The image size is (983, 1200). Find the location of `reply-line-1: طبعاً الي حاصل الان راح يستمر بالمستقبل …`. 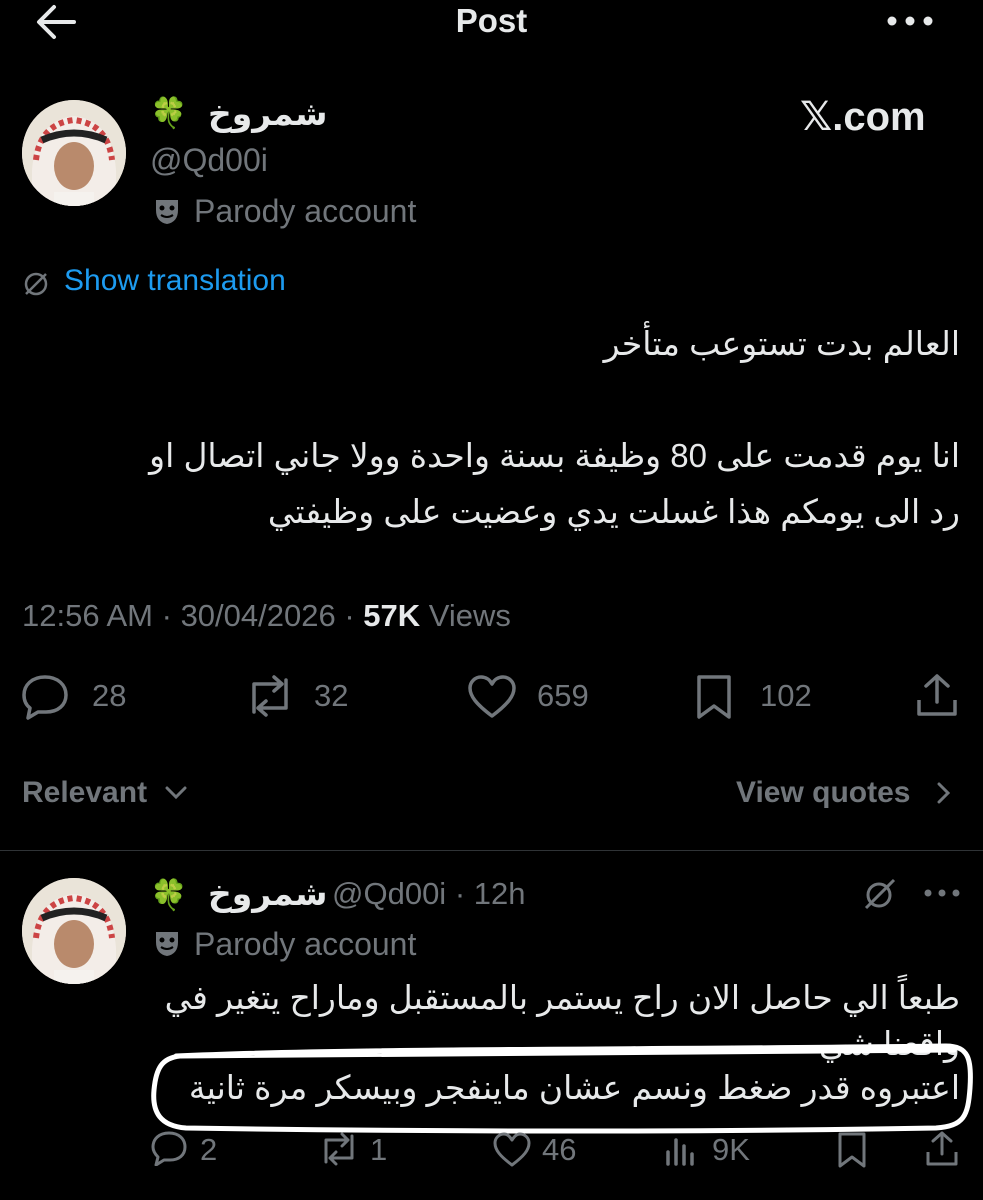

reply-line-1: طبعاً الي حاصل الان راح يستمر بالمستقبل … is located at coordinates (562, 997).